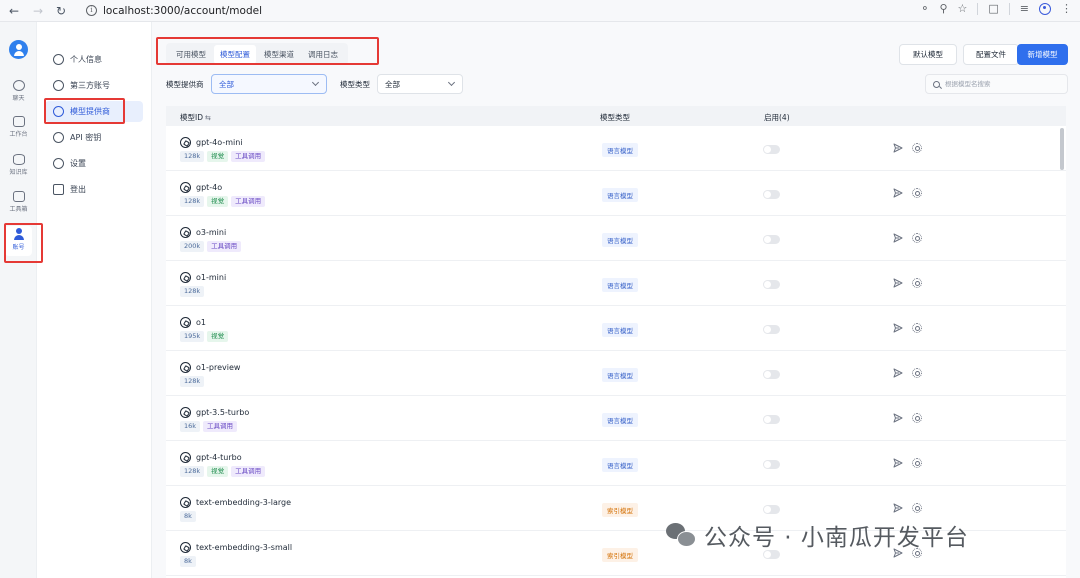 This screenshot has width=1080, height=578. What do you see at coordinates (191, 54) in the screenshot?
I see `tab-available-models: 可用模型` at bounding box center [191, 54].